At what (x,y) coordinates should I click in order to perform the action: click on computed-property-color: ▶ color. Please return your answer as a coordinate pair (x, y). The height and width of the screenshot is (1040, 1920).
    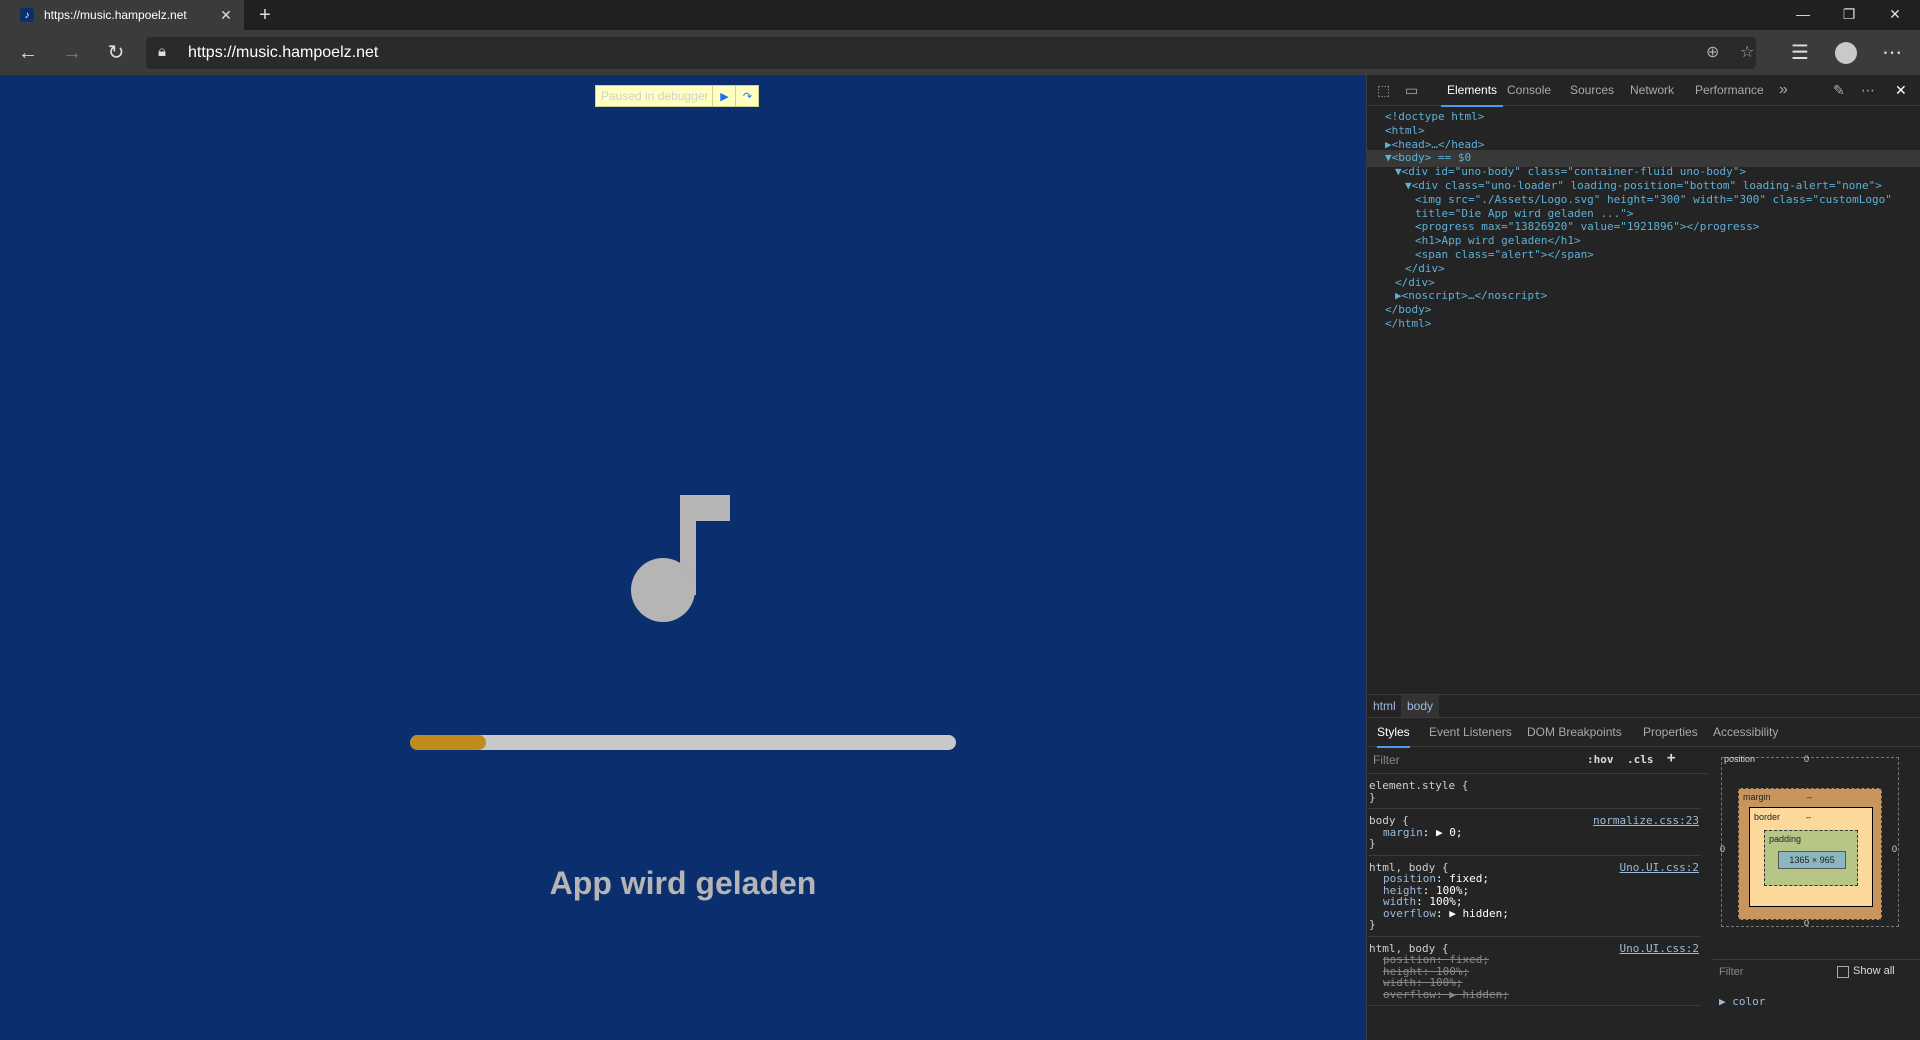
    Looking at the image, I should click on (1742, 1001).